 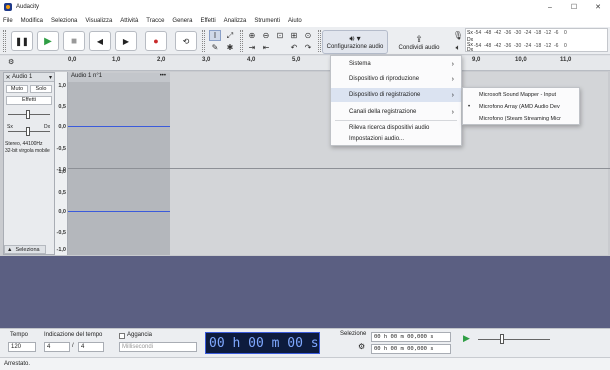 I want to click on ruler-label: -0,5, so click(x=61, y=149).